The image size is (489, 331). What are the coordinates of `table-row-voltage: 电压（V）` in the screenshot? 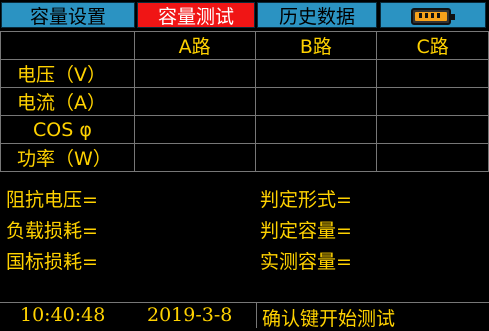 It's located at (244, 73).